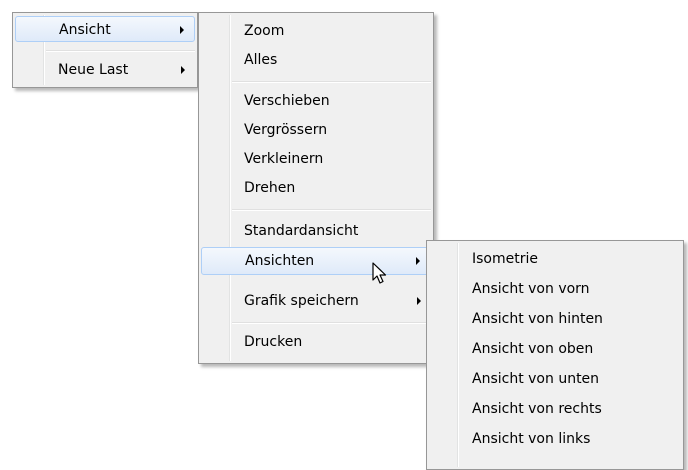 The height and width of the screenshot is (470, 688). I want to click on menu-item-standardansicht: Standardansicht, so click(316, 231).